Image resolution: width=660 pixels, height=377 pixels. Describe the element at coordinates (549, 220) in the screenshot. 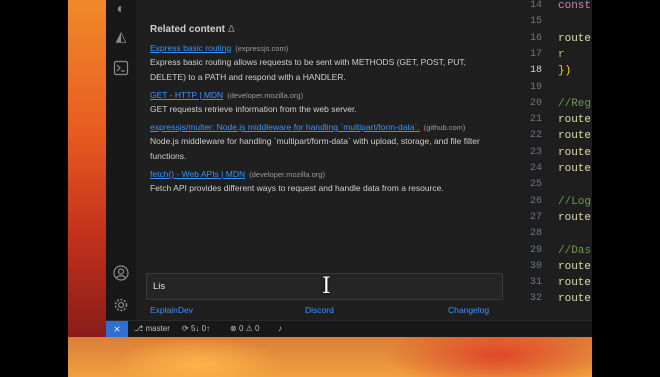

I see `code-line: 27 route` at that location.